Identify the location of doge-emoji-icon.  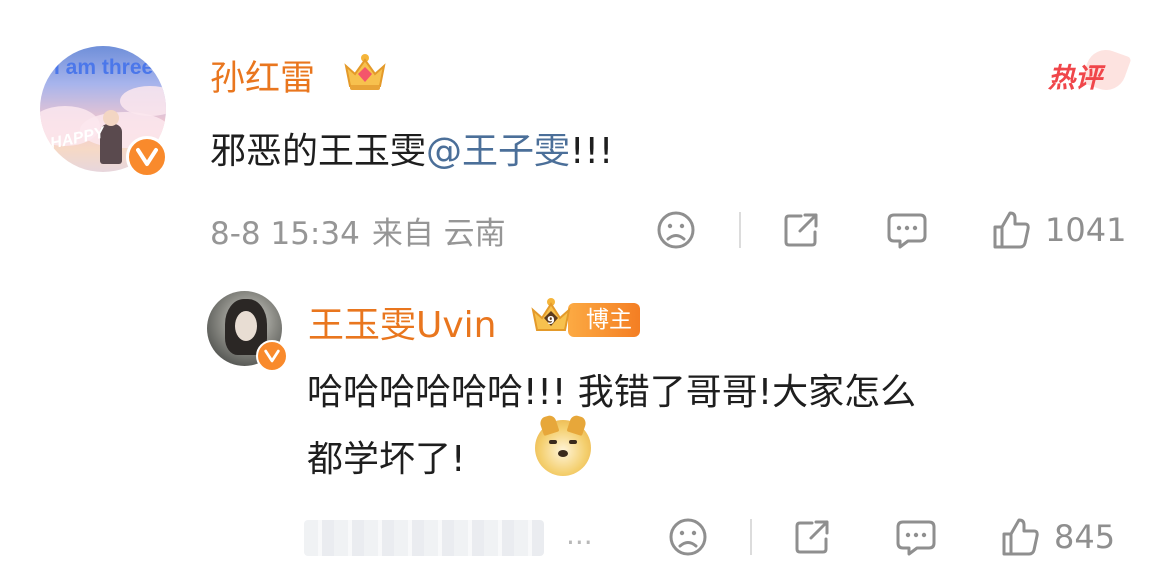
(563, 444).